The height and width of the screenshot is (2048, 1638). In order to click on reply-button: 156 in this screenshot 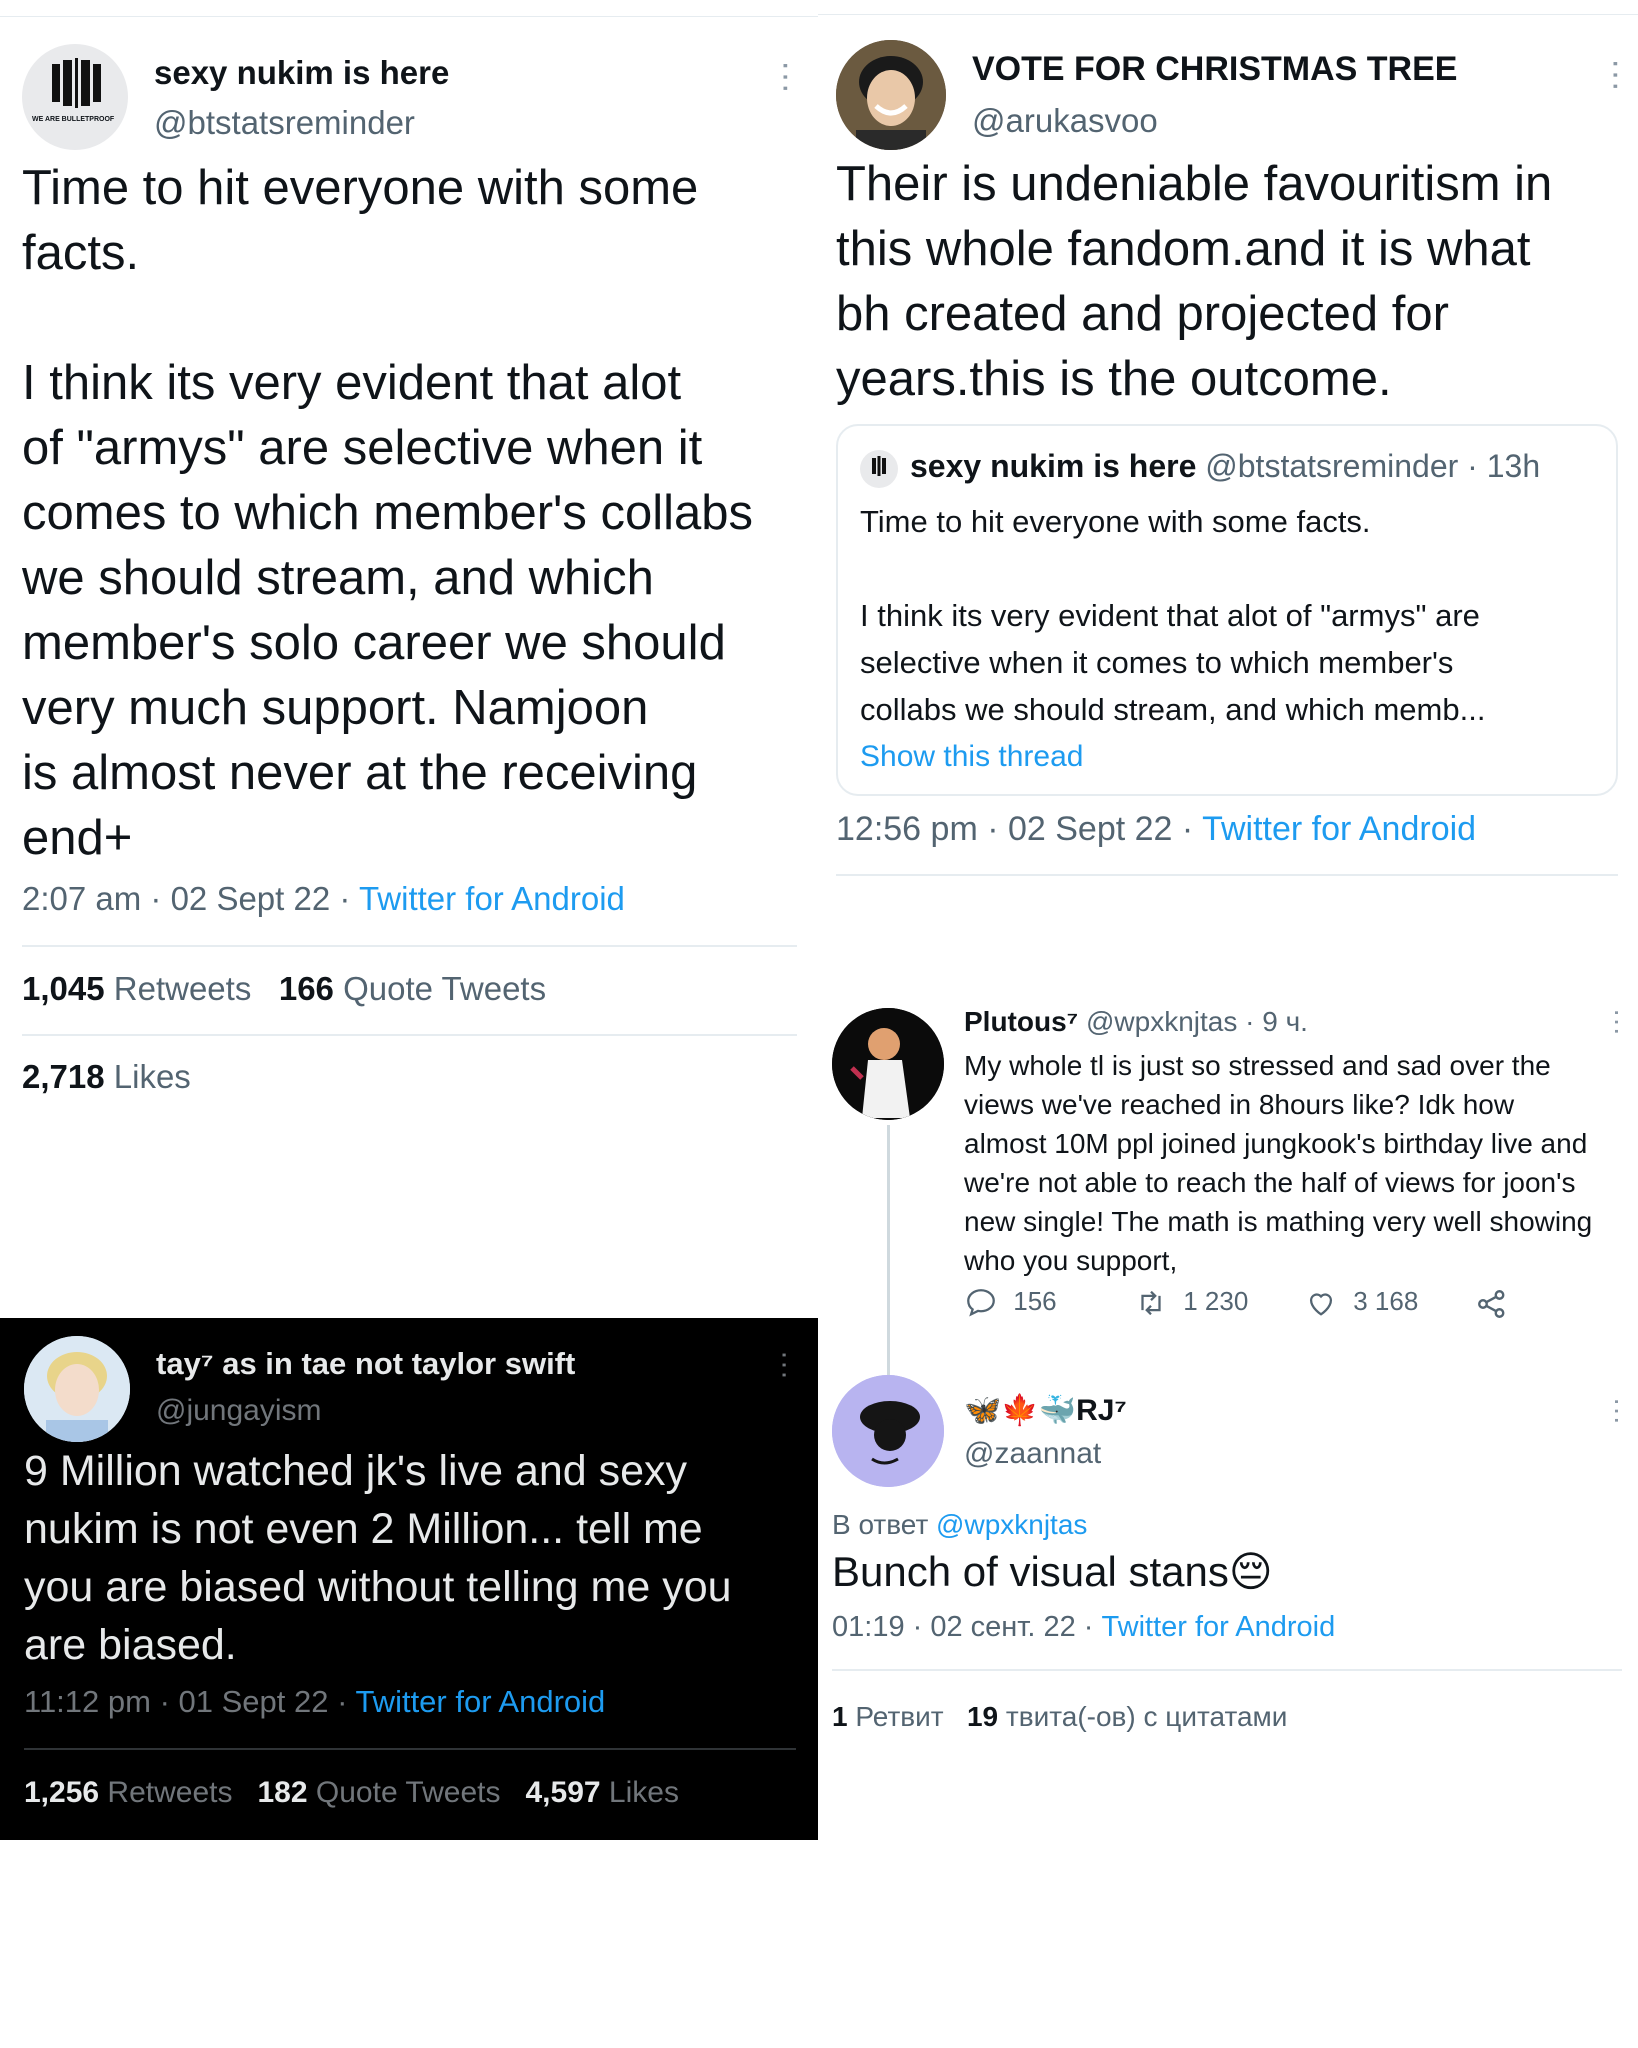, I will do `click(1010, 1303)`.